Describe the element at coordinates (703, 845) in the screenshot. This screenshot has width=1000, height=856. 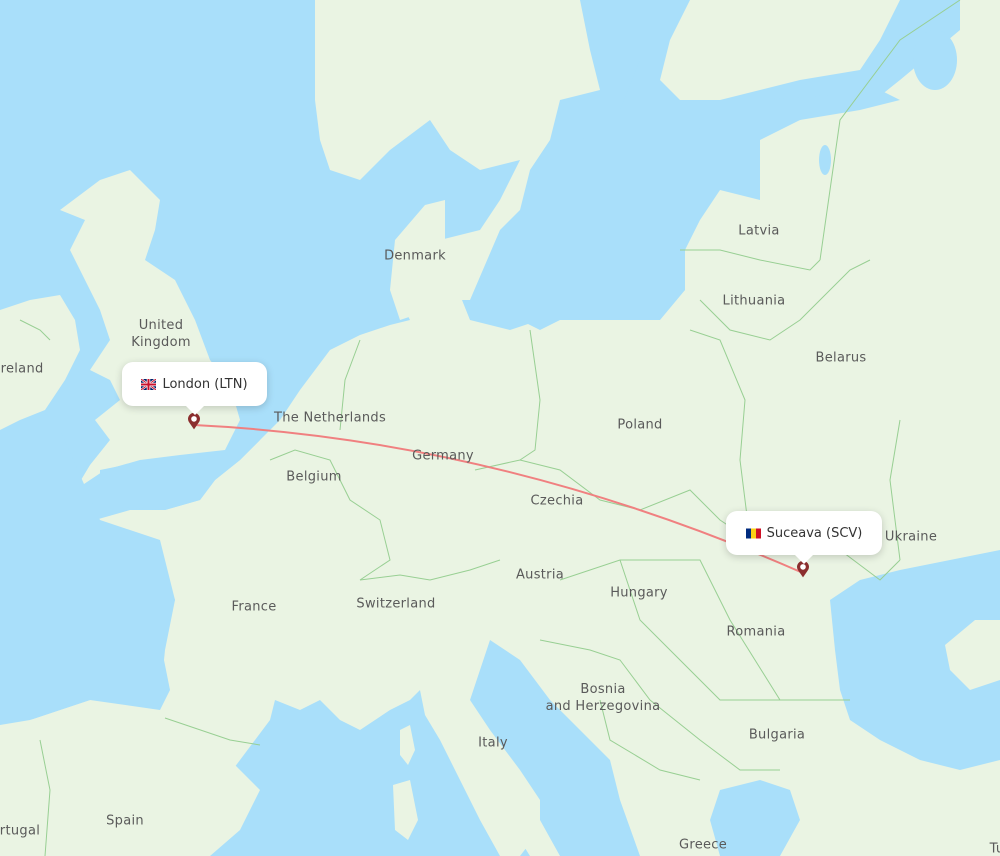
I see `country-label-greece: Greece` at that location.